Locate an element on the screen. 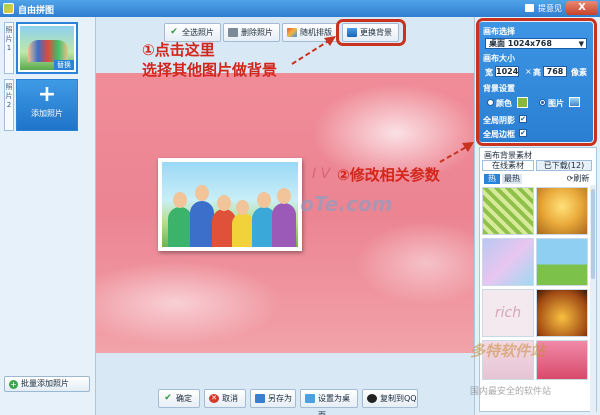 This screenshot has width=600, height=415. save-as-button: 另存为 is located at coordinates (273, 398).